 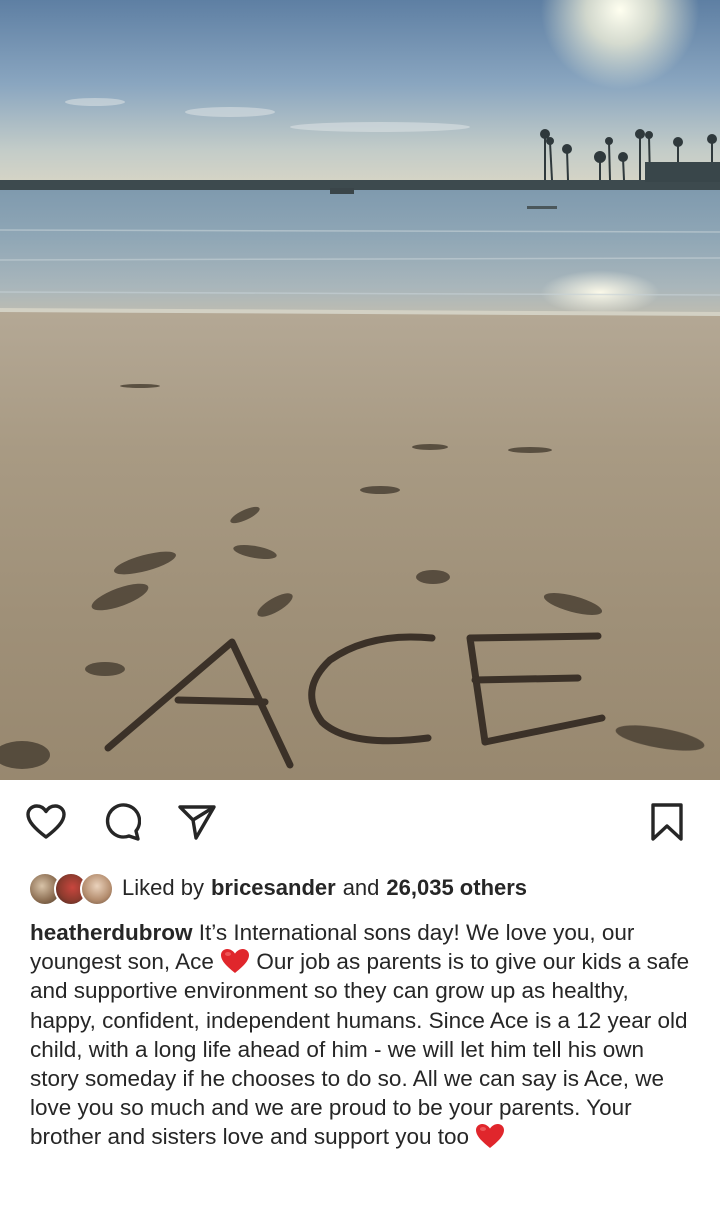 What do you see at coordinates (97, 889) in the screenshot?
I see `avatar` at bounding box center [97, 889].